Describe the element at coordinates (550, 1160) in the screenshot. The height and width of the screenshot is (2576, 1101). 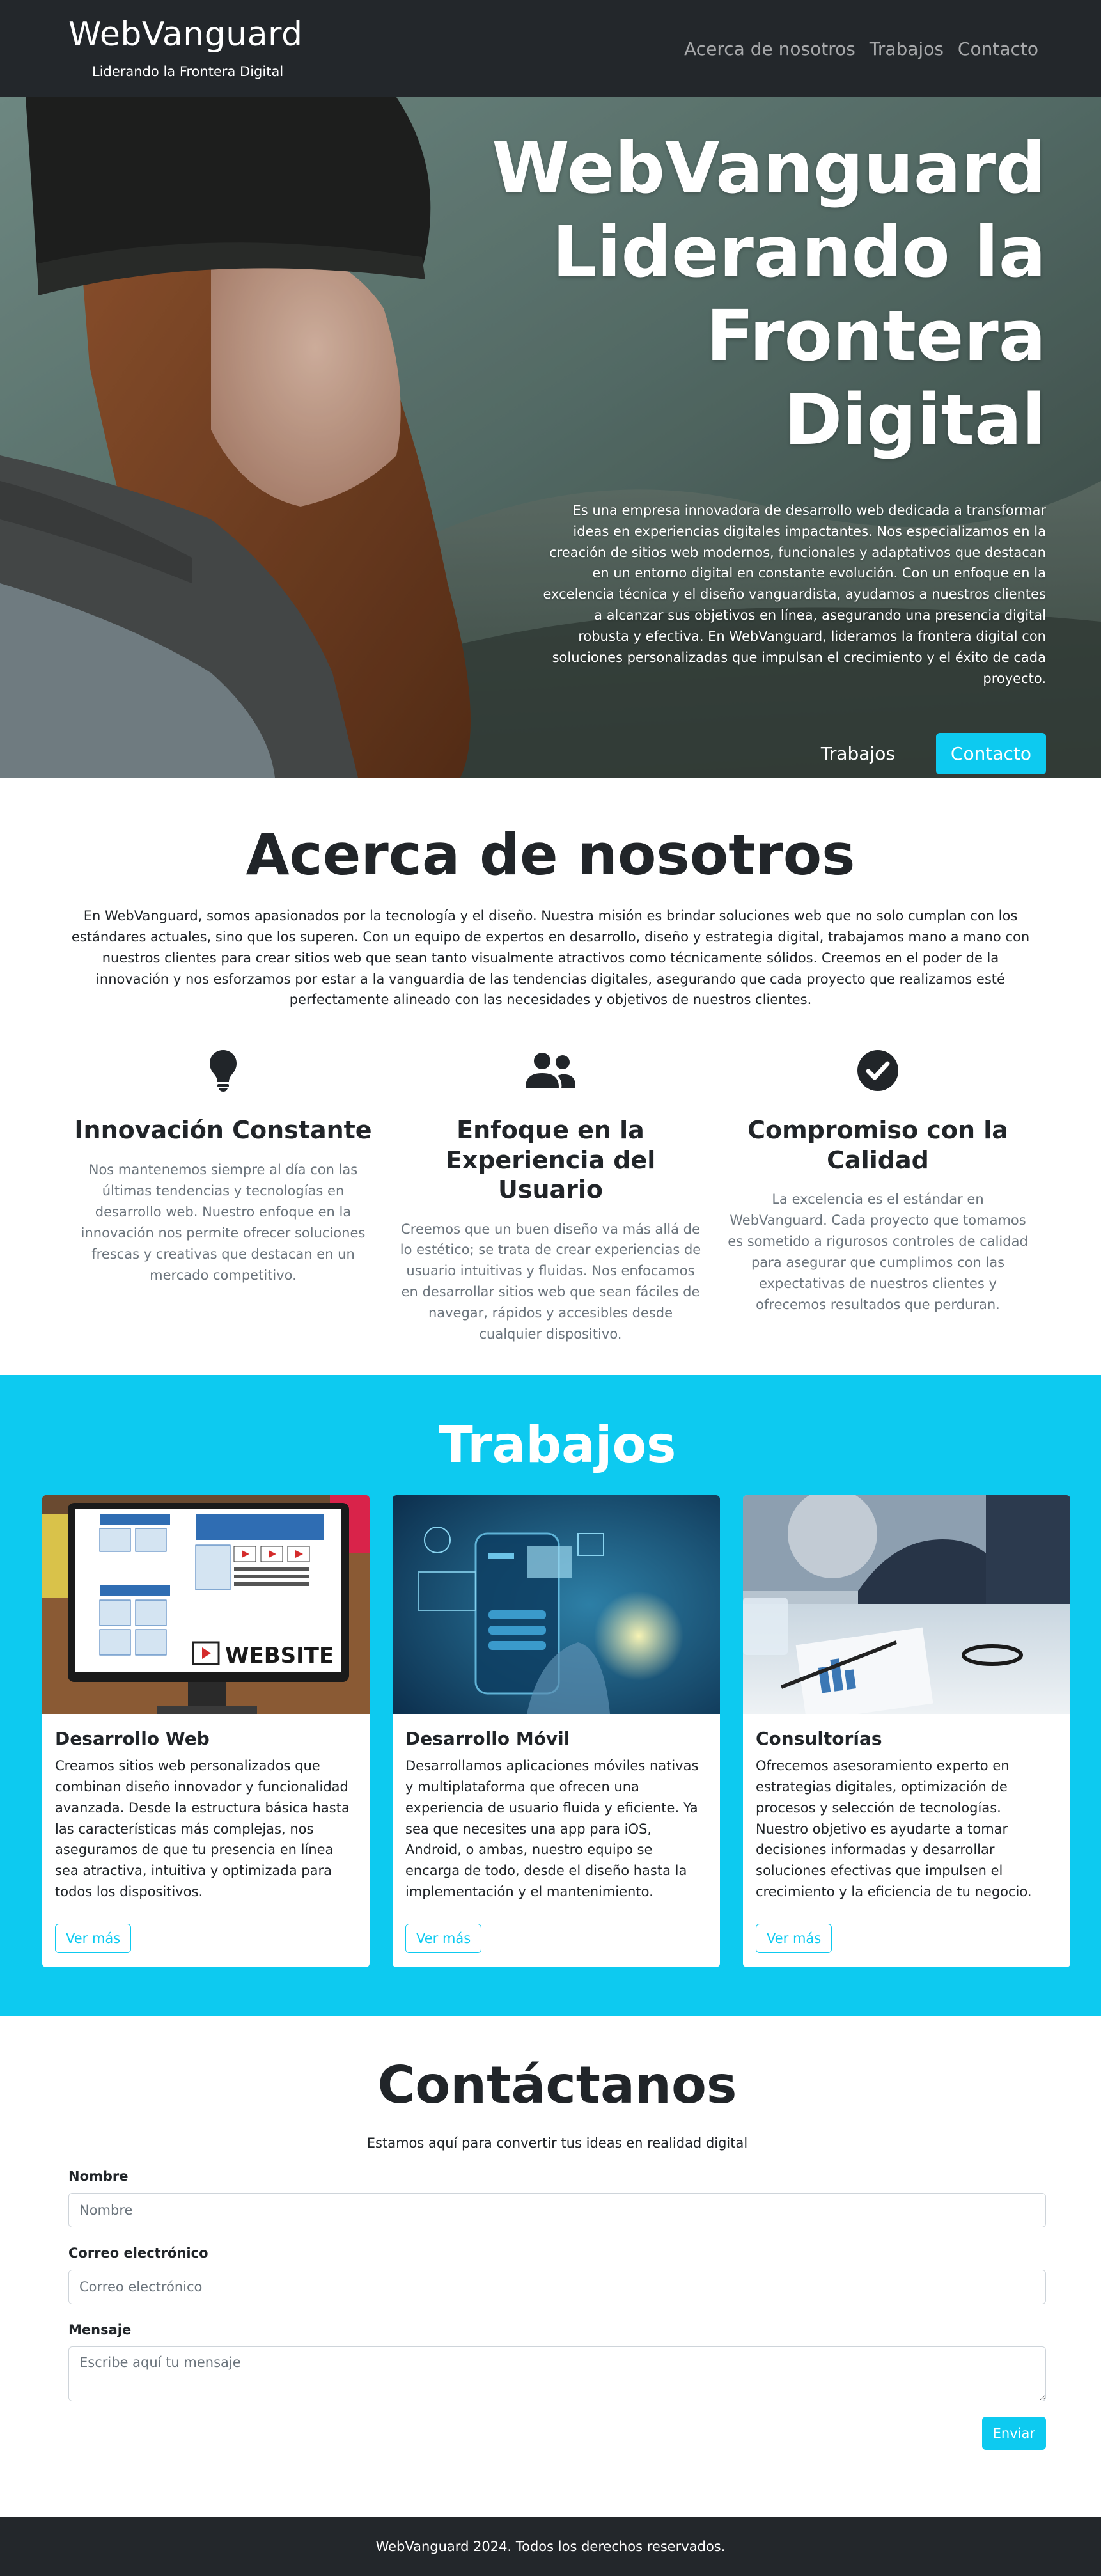
I see `feature-title: Enfoque en la Experiencia del Usuario` at that location.